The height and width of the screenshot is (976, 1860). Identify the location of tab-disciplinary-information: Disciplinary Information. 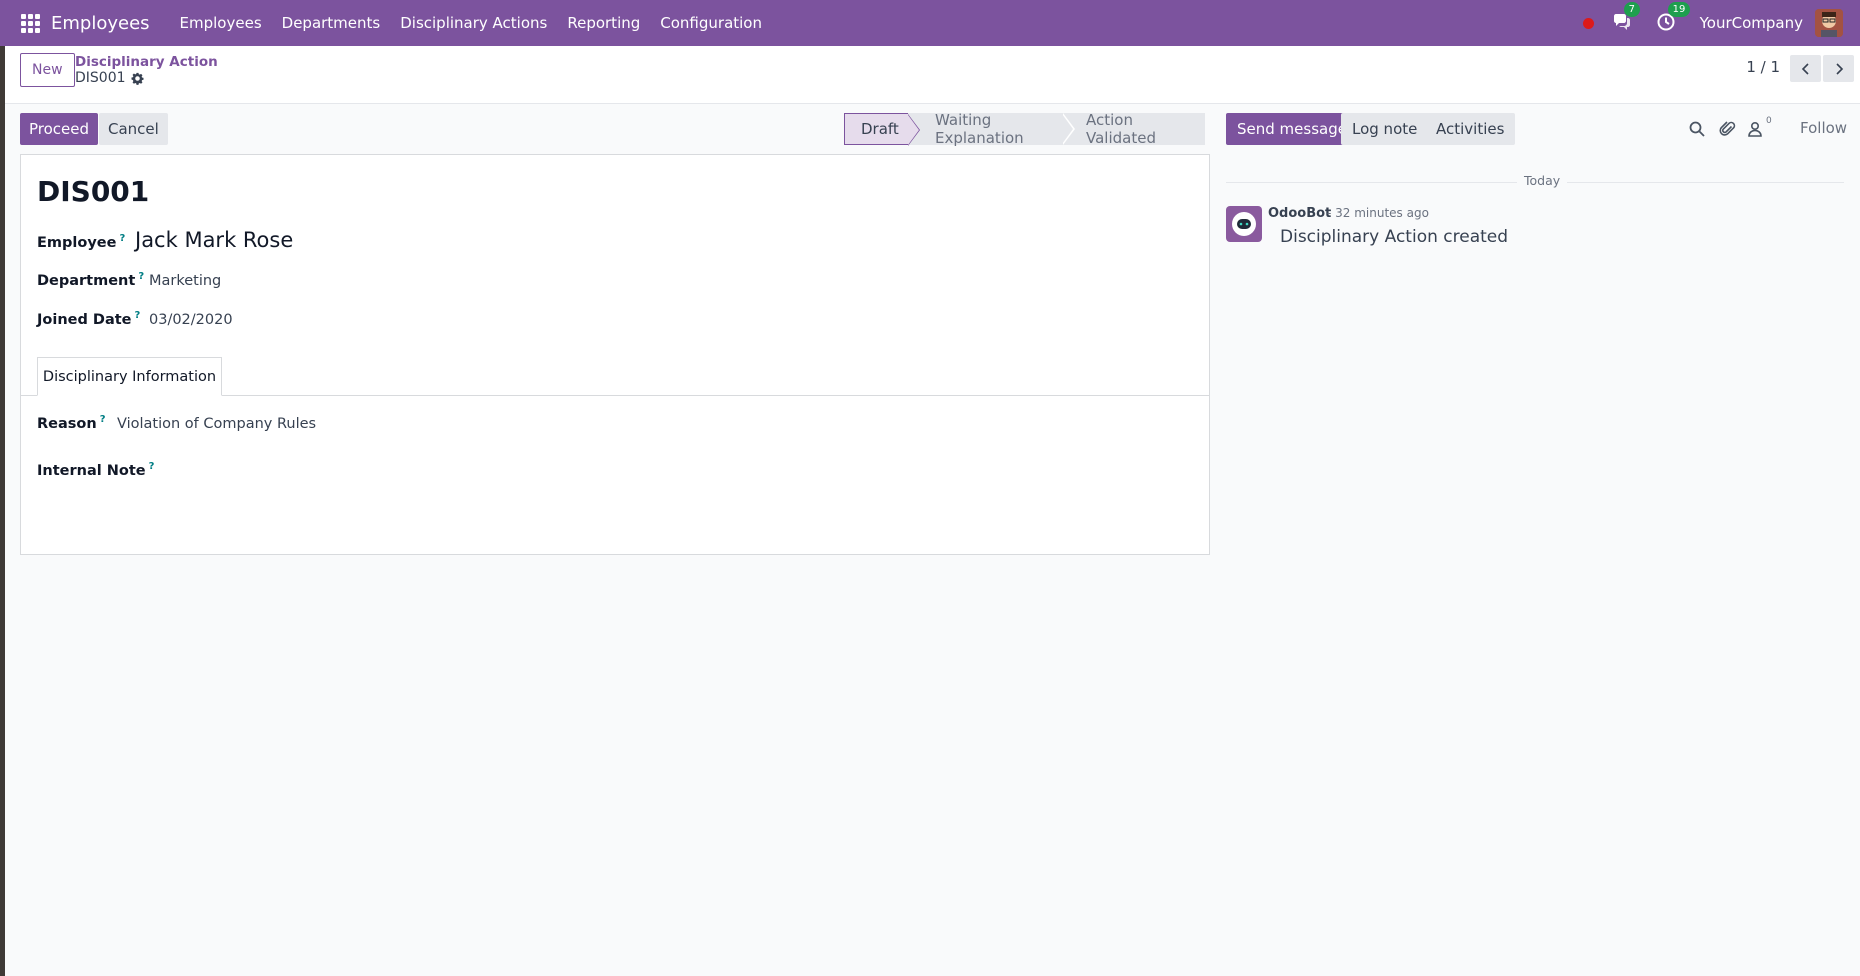
(129, 376).